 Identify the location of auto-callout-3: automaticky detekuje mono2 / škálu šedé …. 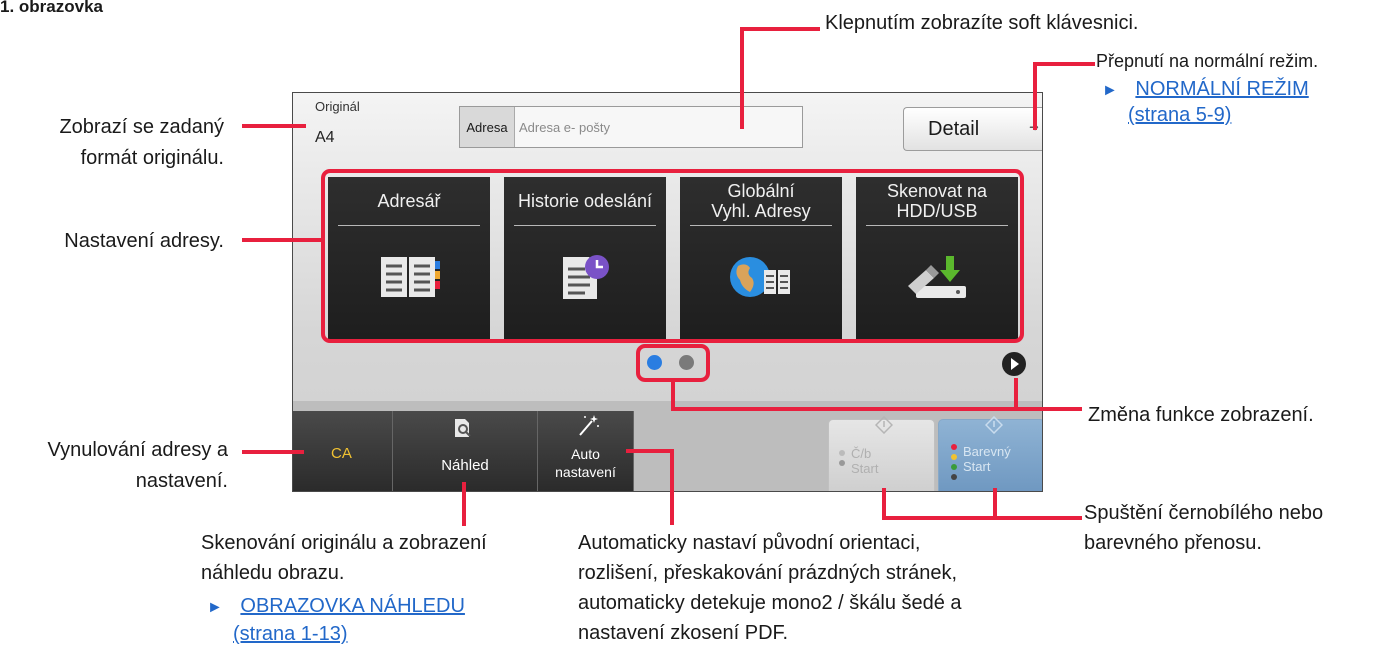
(770, 603).